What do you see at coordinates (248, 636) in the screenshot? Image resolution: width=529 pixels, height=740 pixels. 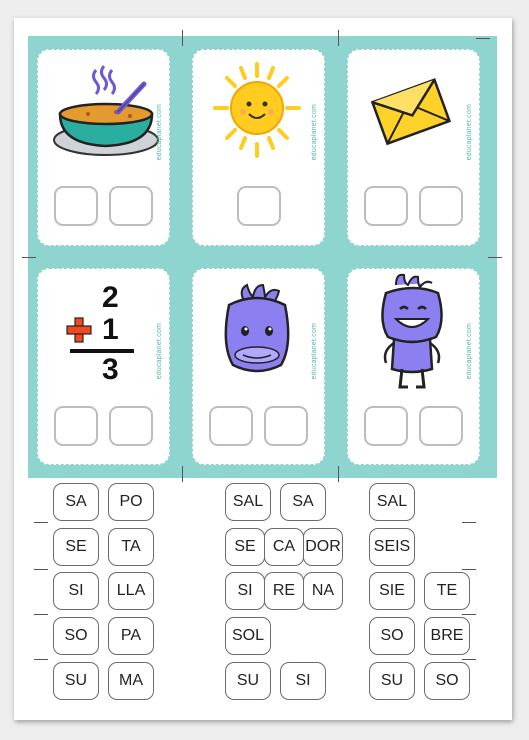 I see `syllable-tile: SOL` at bounding box center [248, 636].